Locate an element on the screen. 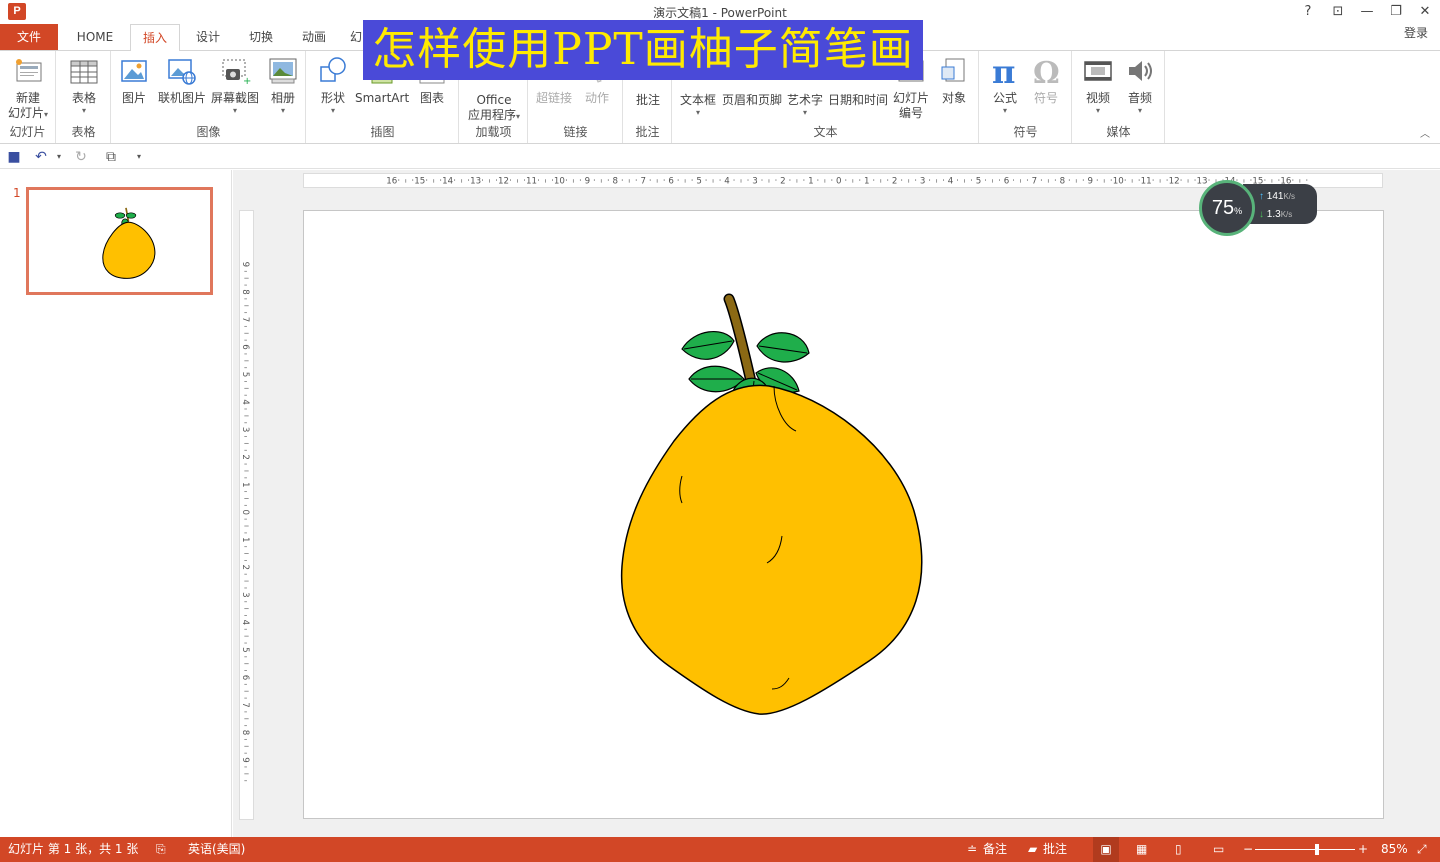 The image size is (1440, 862). office-apps-label-1: Office is located at coordinates (494, 100).